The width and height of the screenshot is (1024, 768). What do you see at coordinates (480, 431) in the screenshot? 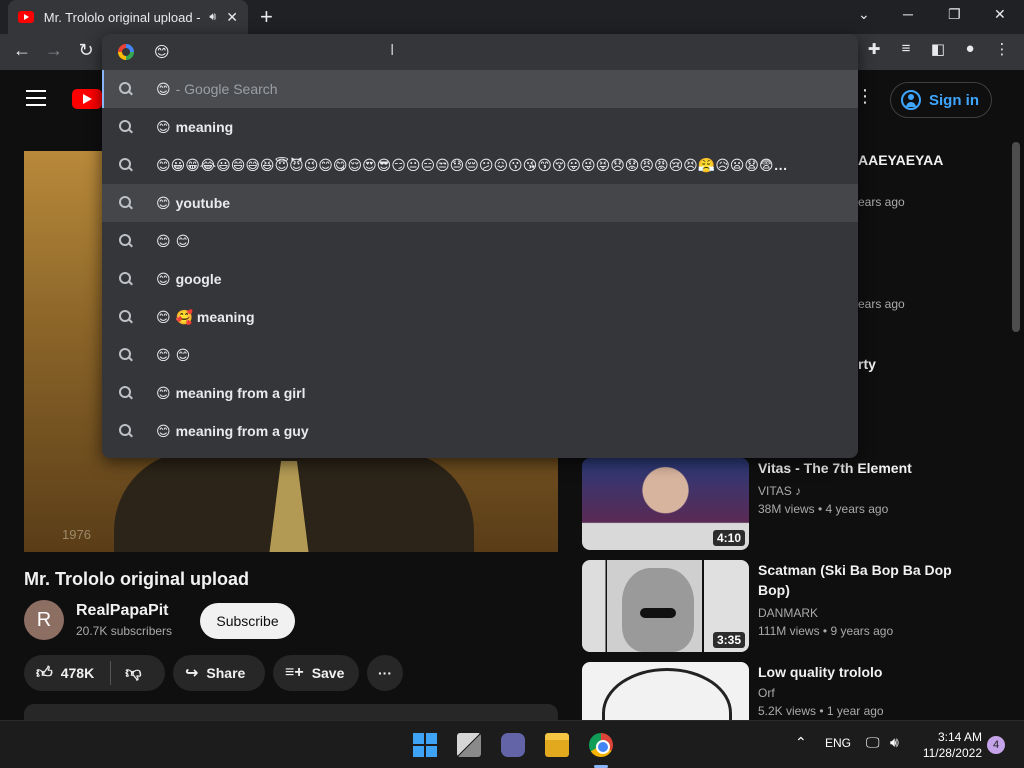
I see `omnibox-suggestion: 😊 meaning from a guy` at bounding box center [480, 431].